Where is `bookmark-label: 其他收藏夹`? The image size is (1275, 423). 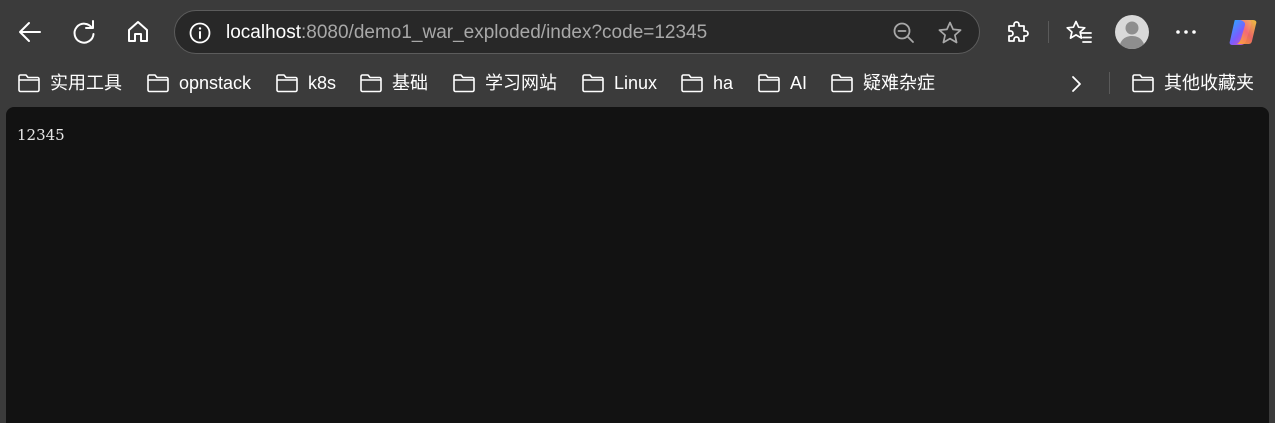
bookmark-label: 其他收藏夹 is located at coordinates (1209, 83).